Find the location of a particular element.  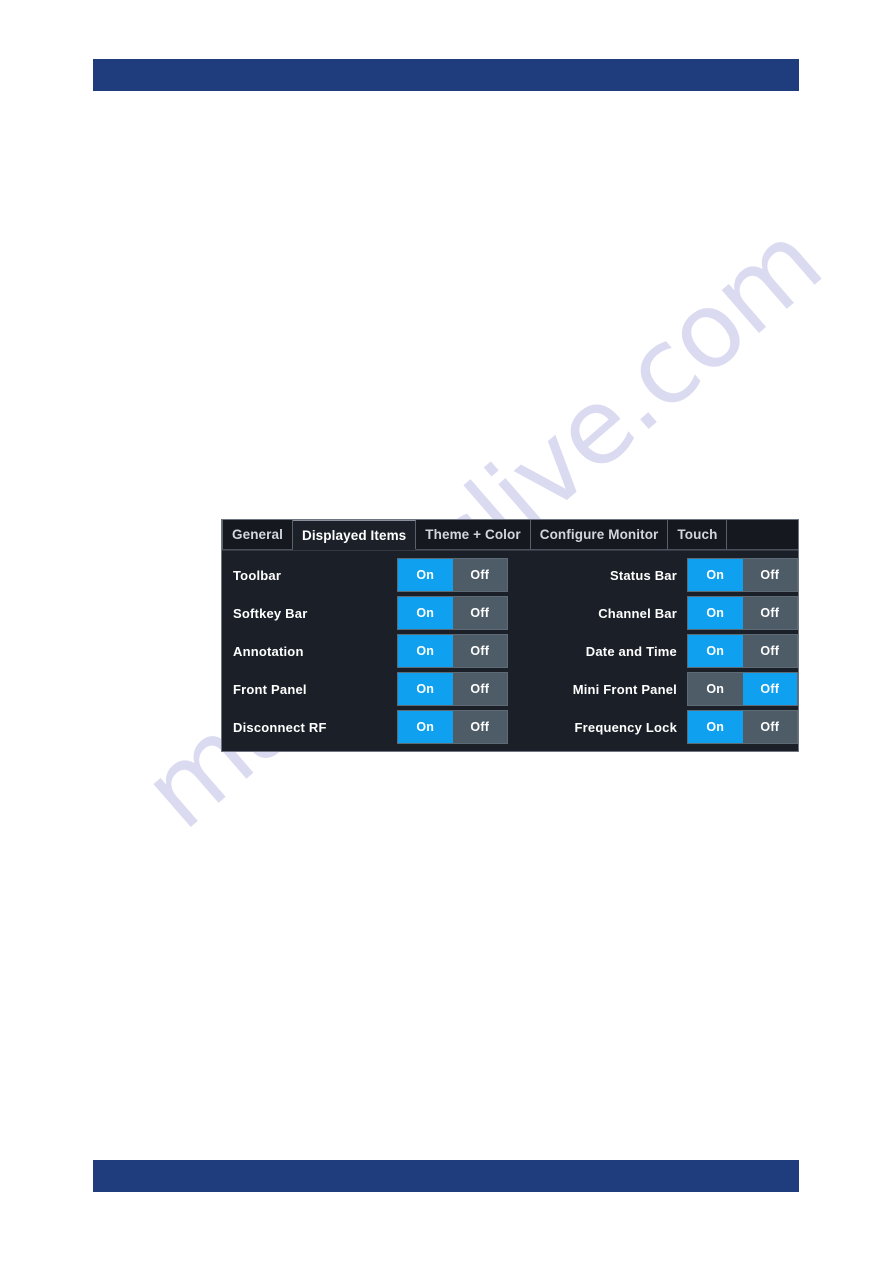

toggle-front-panel: On Off is located at coordinates (452, 689).